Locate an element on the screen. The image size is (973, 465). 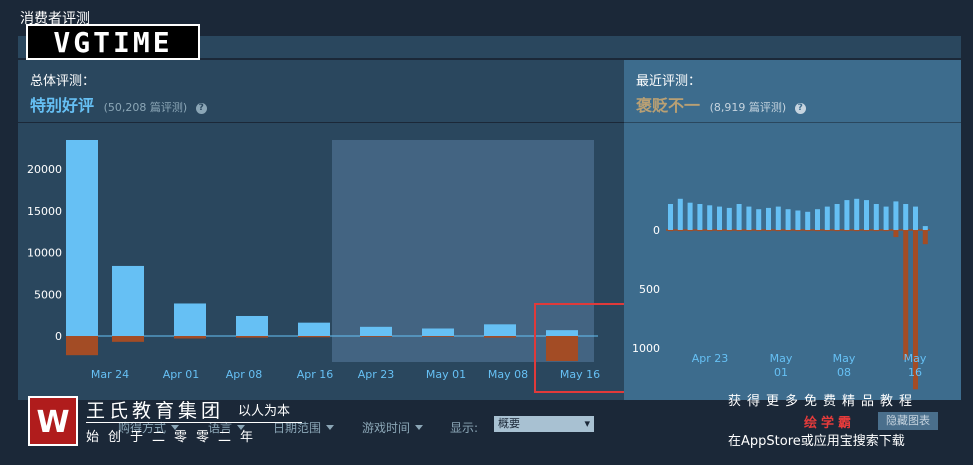
promo-line3: 在AppStore或应用宝搜索下载 is located at coordinates (816, 441).